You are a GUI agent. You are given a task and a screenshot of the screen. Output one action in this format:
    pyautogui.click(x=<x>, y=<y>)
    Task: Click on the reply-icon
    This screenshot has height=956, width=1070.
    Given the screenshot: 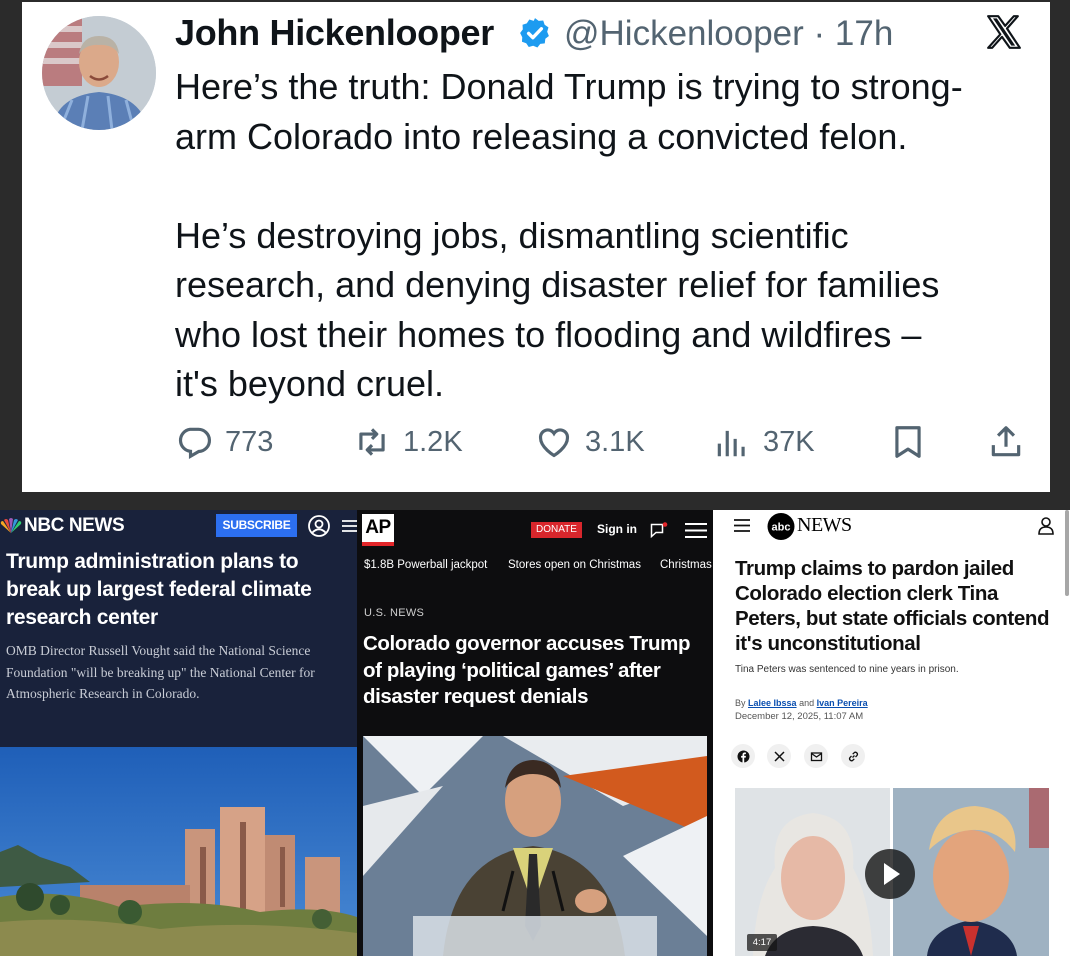 What is the action you would take?
    pyautogui.click(x=194, y=443)
    